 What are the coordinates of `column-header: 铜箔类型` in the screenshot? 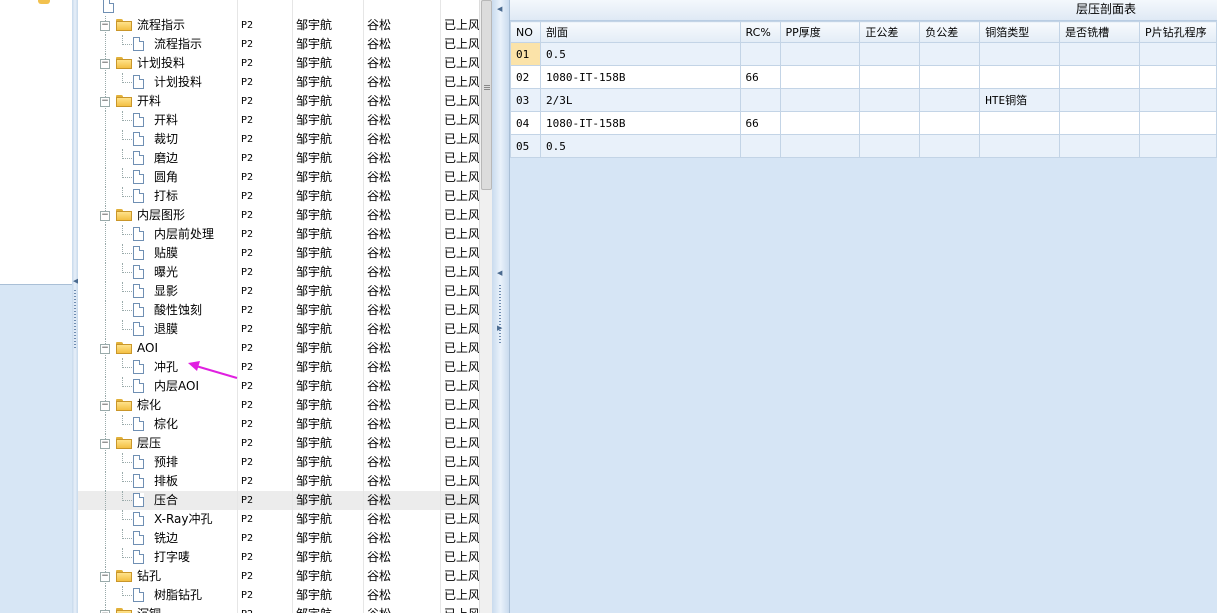 It's located at (1020, 32).